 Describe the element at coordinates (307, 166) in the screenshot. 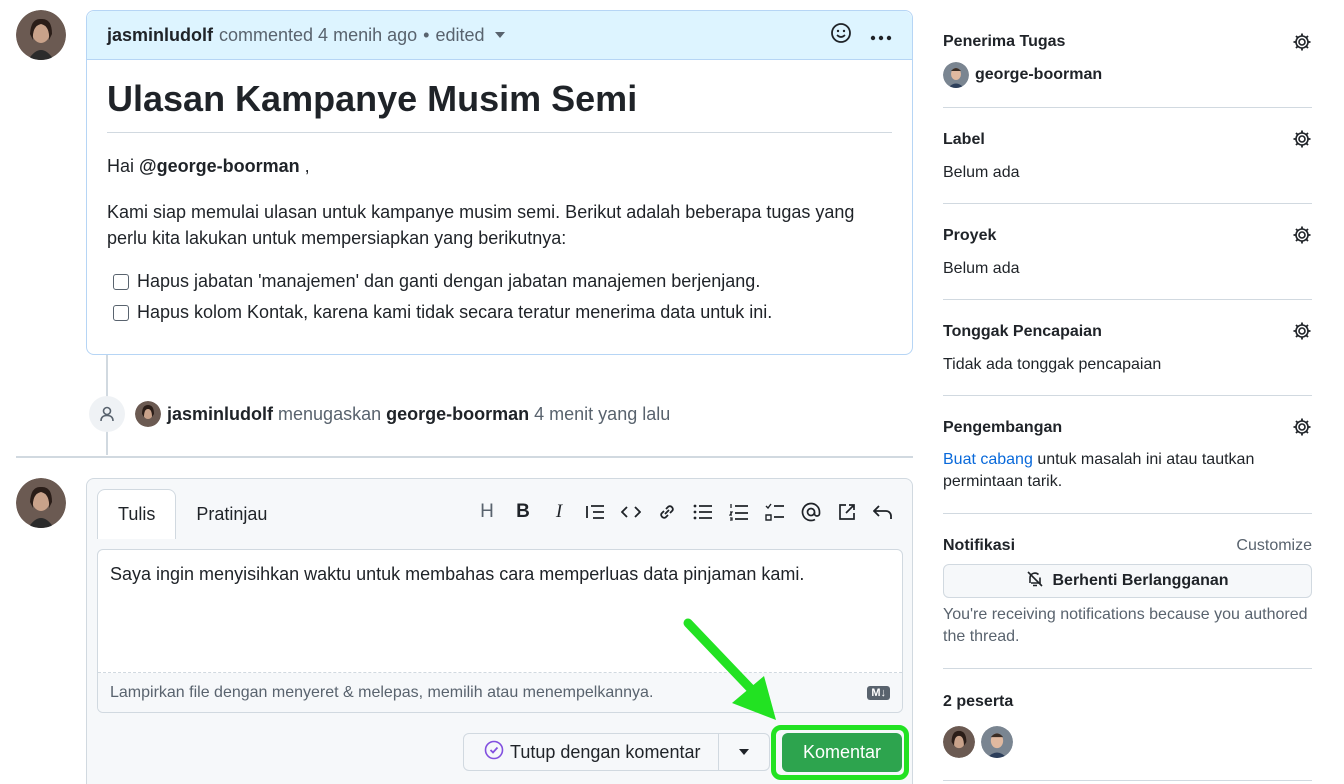

I see `greeting-suffix: ,` at that location.